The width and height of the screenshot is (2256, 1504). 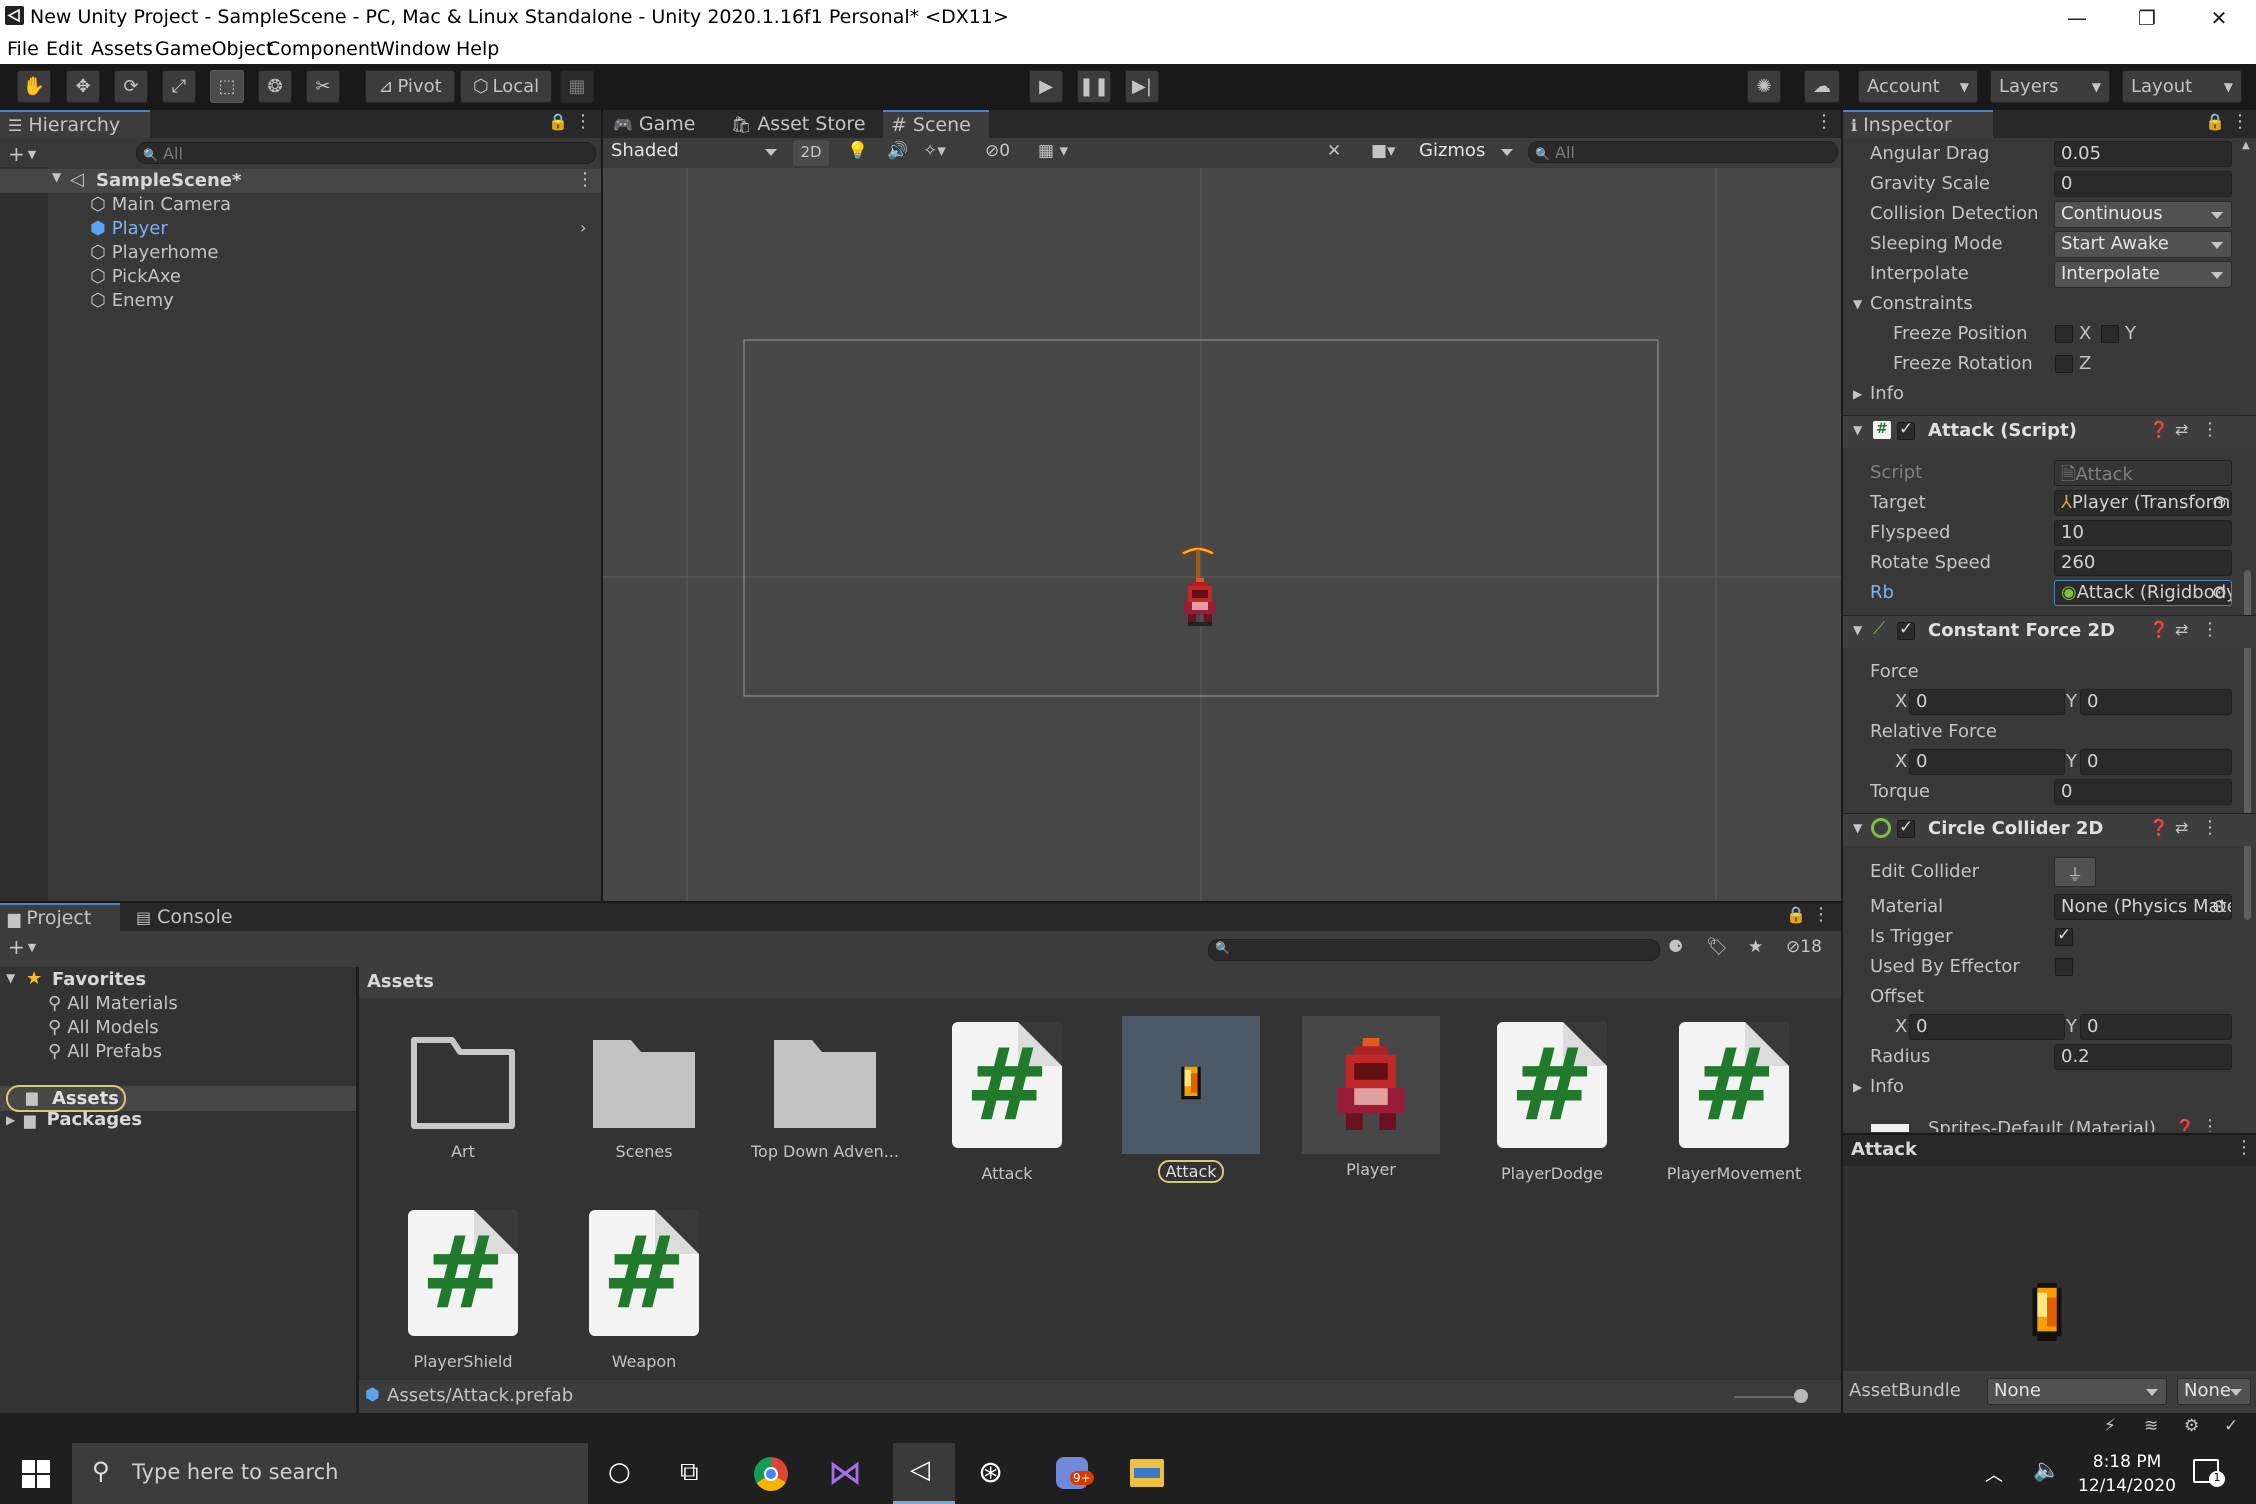 I want to click on tab-game: 🎮 Game, so click(x=654, y=124).